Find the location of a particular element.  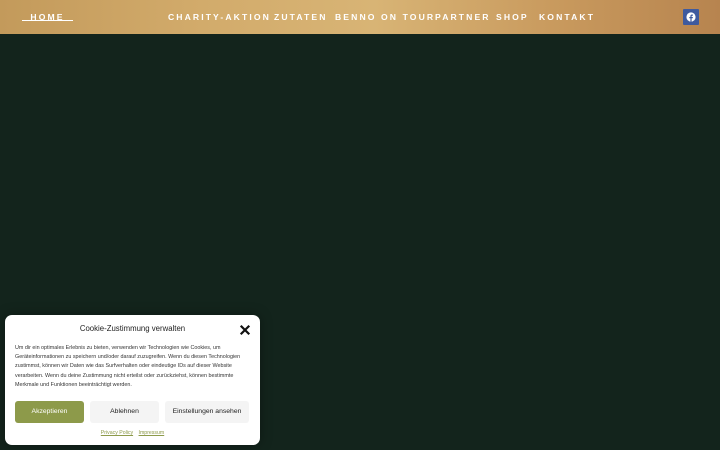

privacy-policy-link: Privacy Policy is located at coordinates (117, 433).